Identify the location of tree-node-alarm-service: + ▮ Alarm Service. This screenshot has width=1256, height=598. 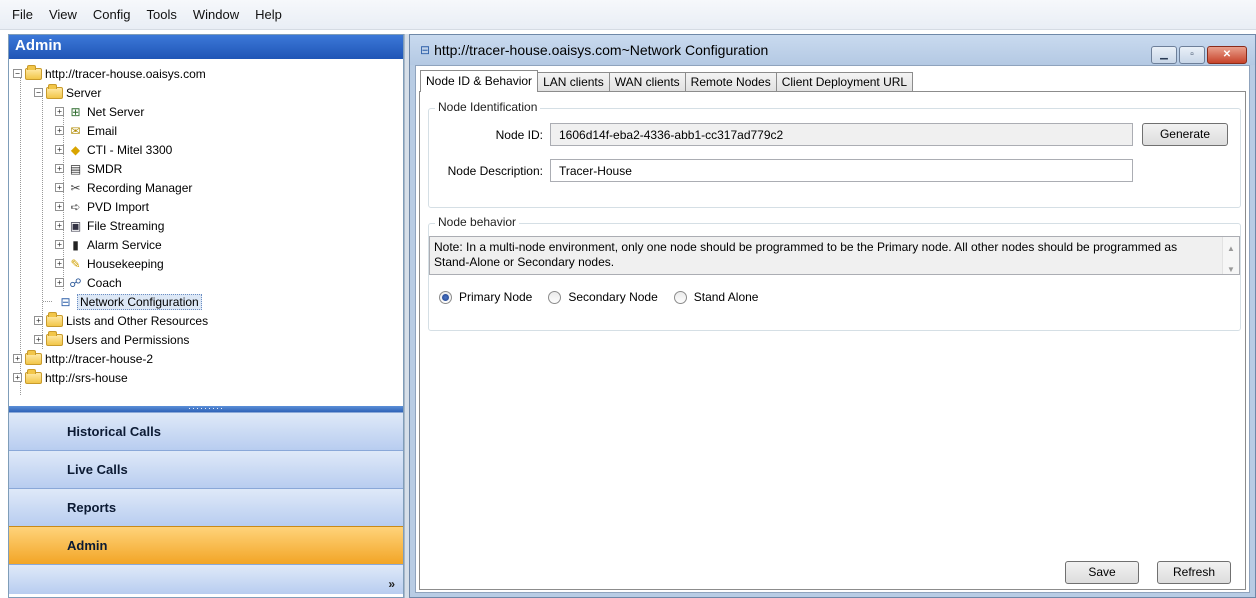
(108, 244).